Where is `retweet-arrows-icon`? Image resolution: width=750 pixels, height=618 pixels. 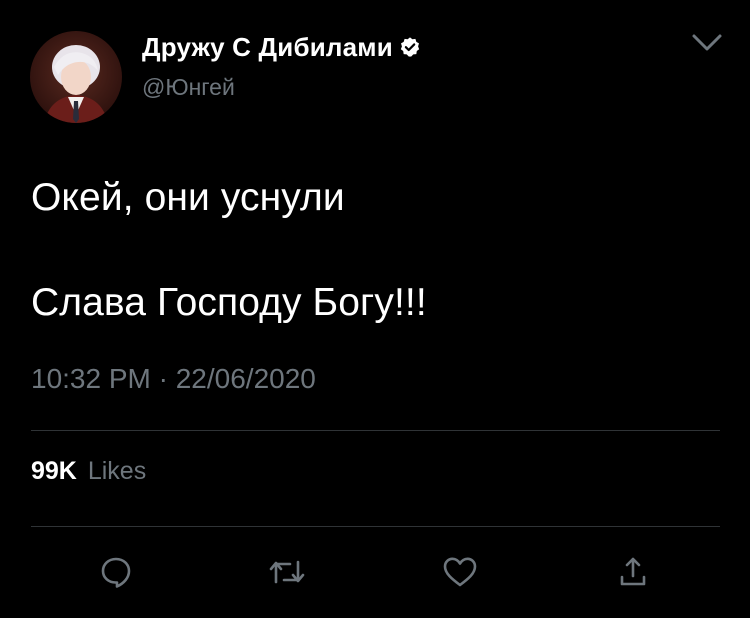 retweet-arrows-icon is located at coordinates (287, 572).